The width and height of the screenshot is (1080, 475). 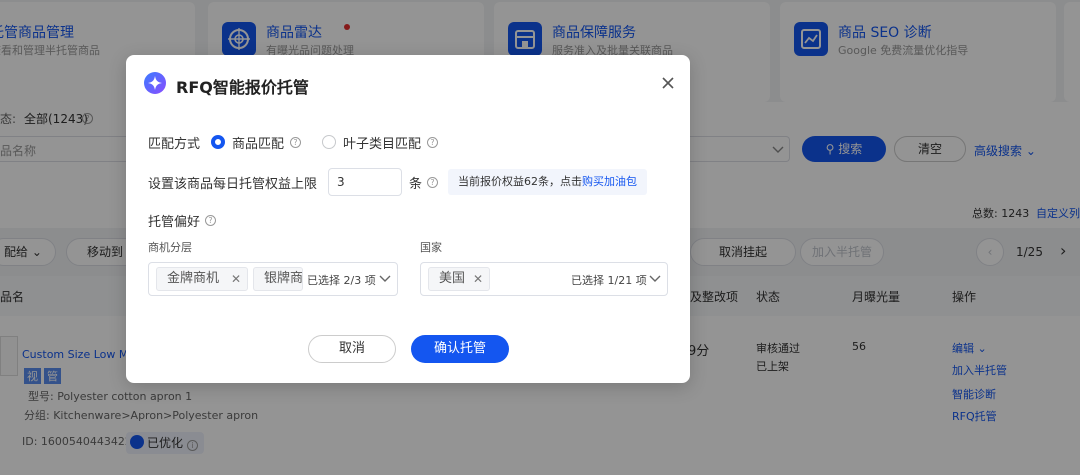 What do you see at coordinates (431, 247) in the screenshot?
I see `country-label: 国家` at bounding box center [431, 247].